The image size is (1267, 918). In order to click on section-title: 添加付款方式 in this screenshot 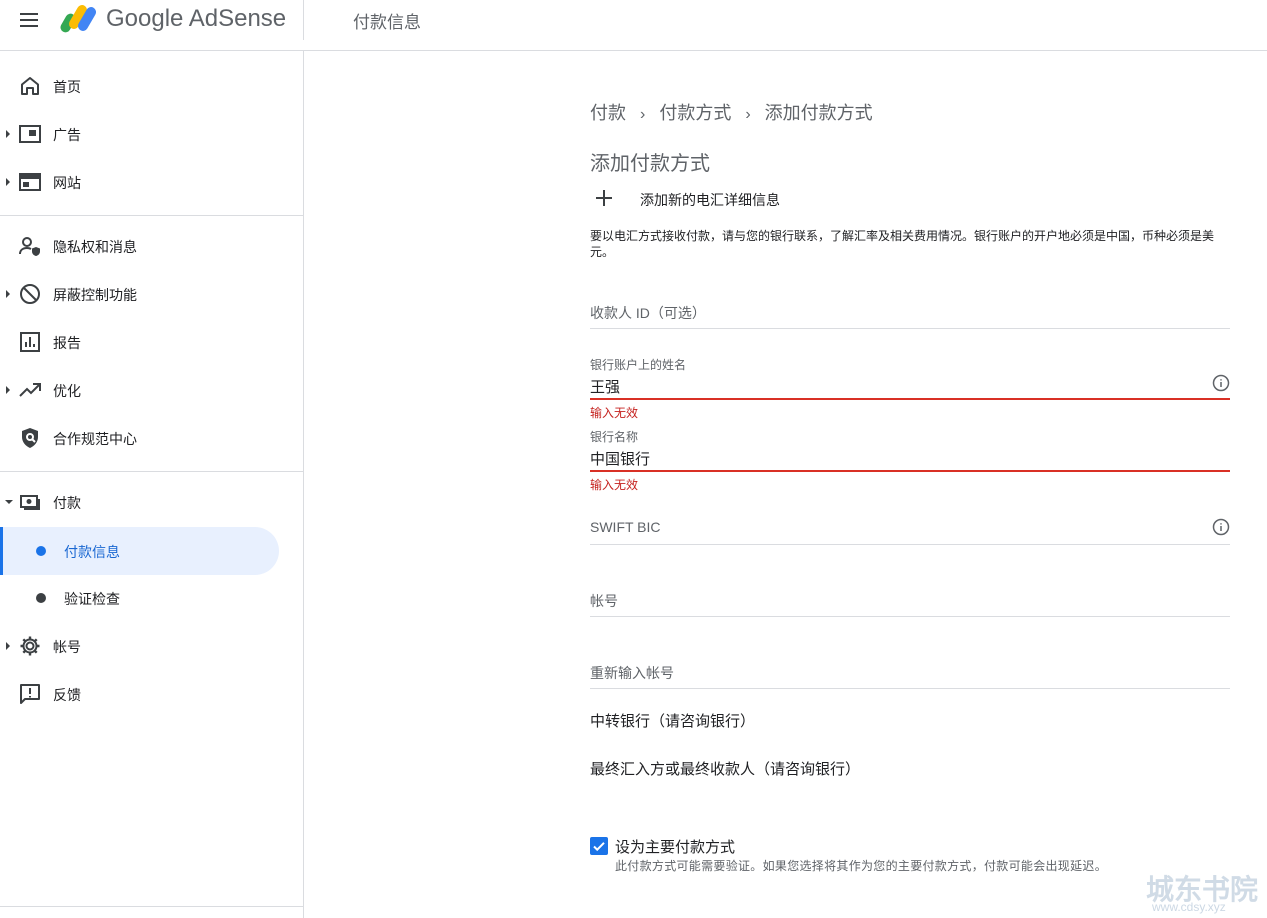, I will do `click(650, 164)`.